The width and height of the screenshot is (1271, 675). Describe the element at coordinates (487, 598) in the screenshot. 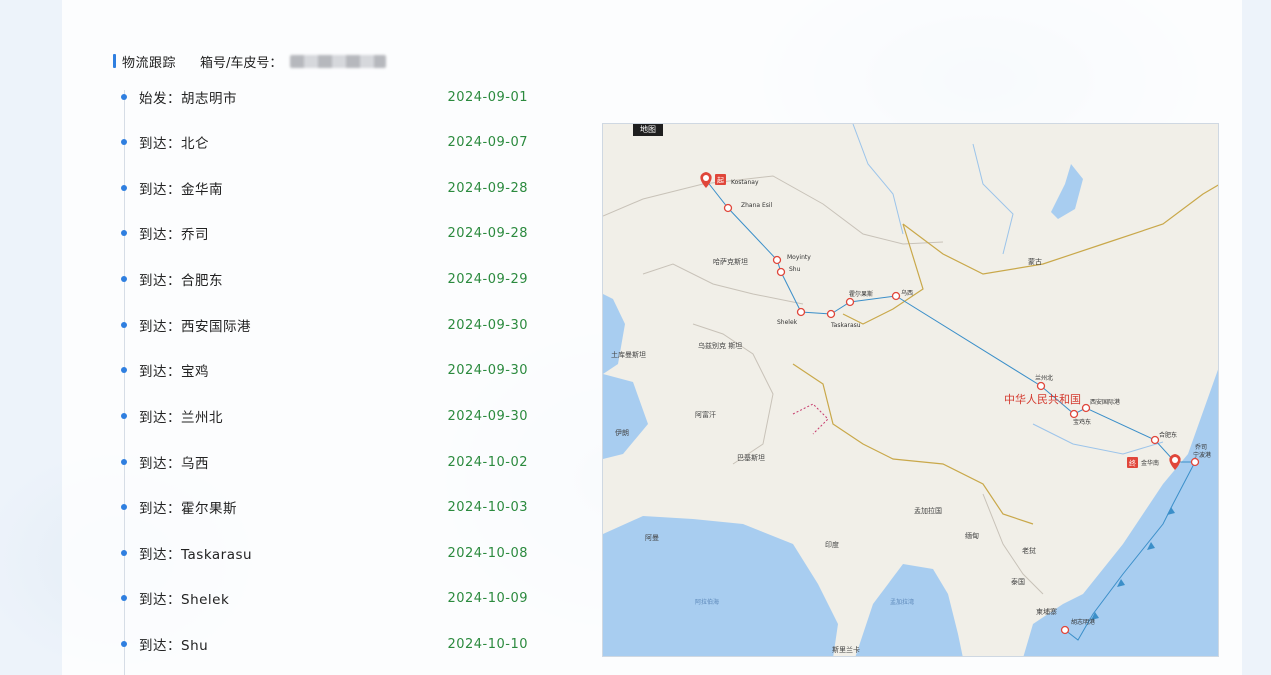

I see `timeline-date: 2024-10-09` at that location.